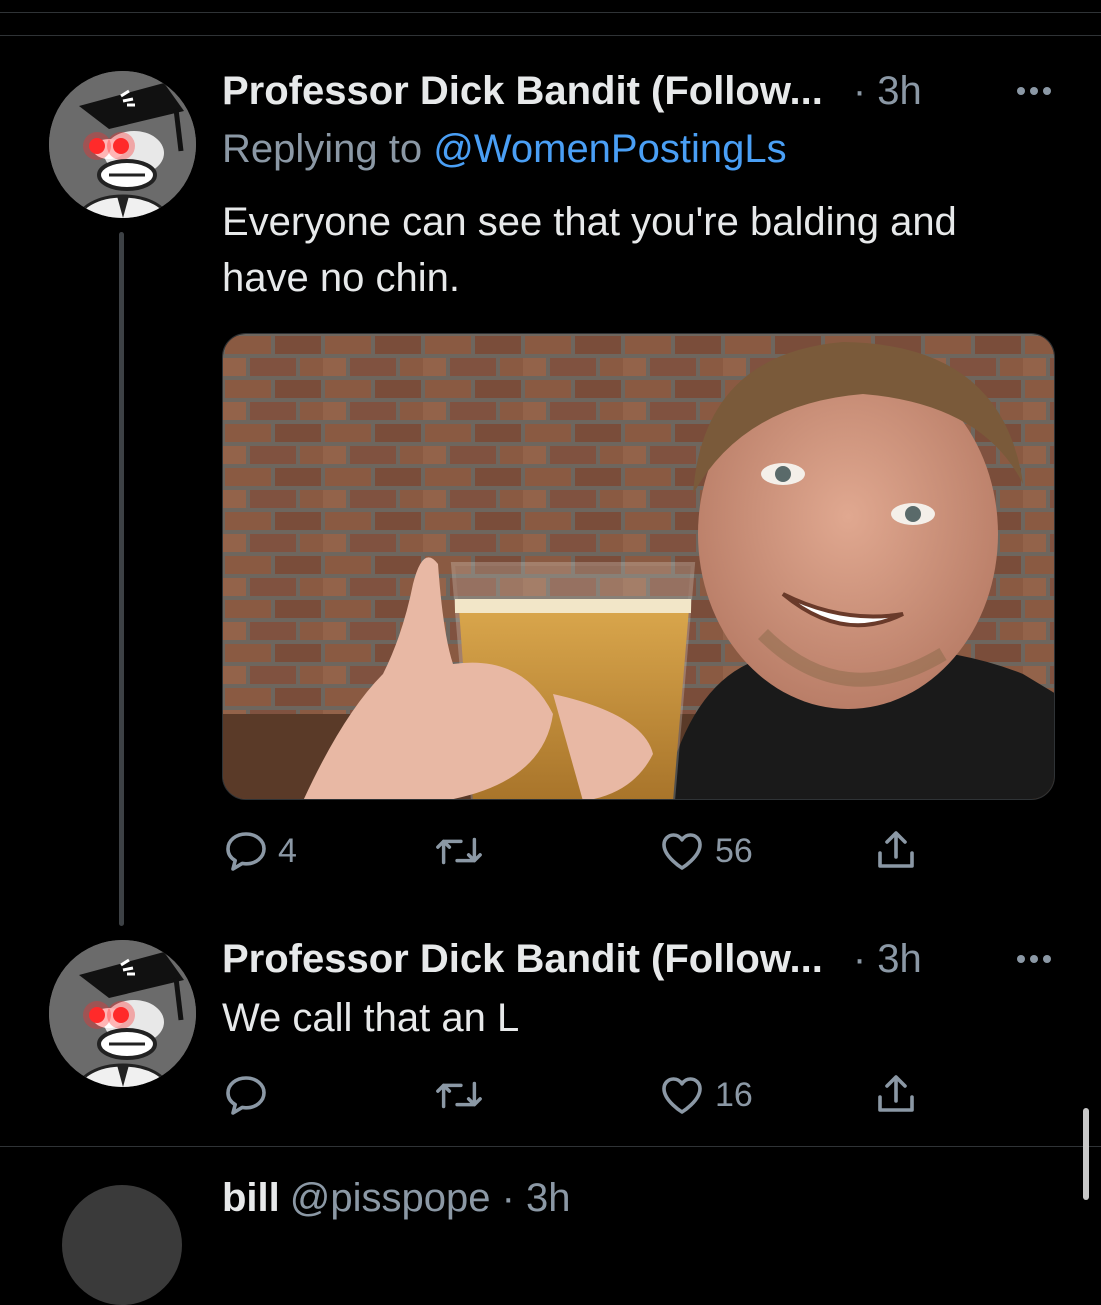 This screenshot has width=1101, height=1305. What do you see at coordinates (550, 12) in the screenshot?
I see `top-divider` at bounding box center [550, 12].